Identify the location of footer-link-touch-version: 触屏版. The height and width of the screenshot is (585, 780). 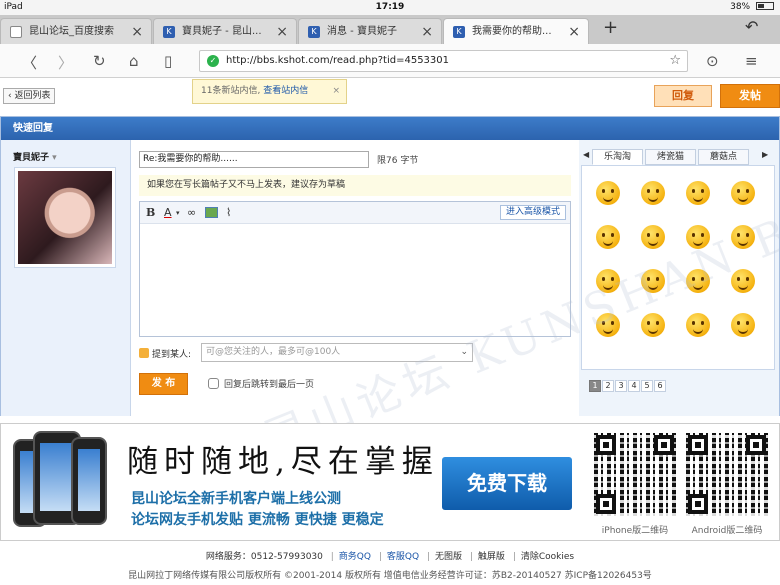
(491, 557).